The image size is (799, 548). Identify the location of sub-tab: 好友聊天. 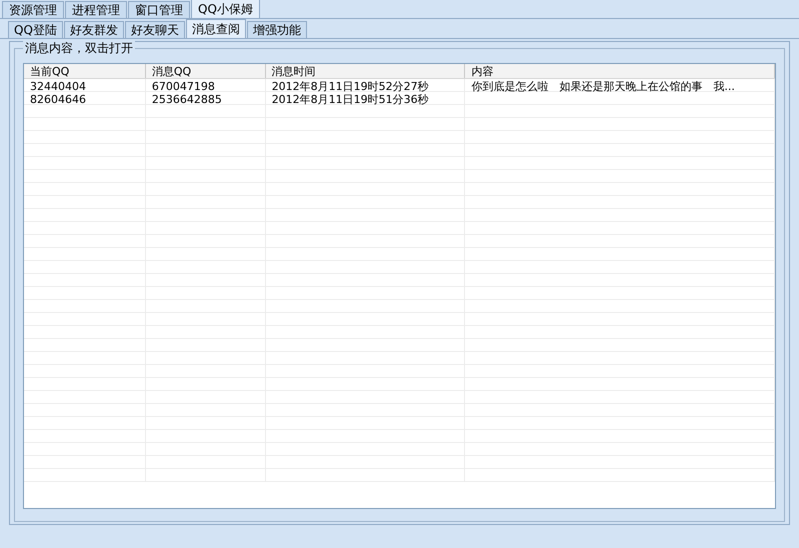
(154, 29).